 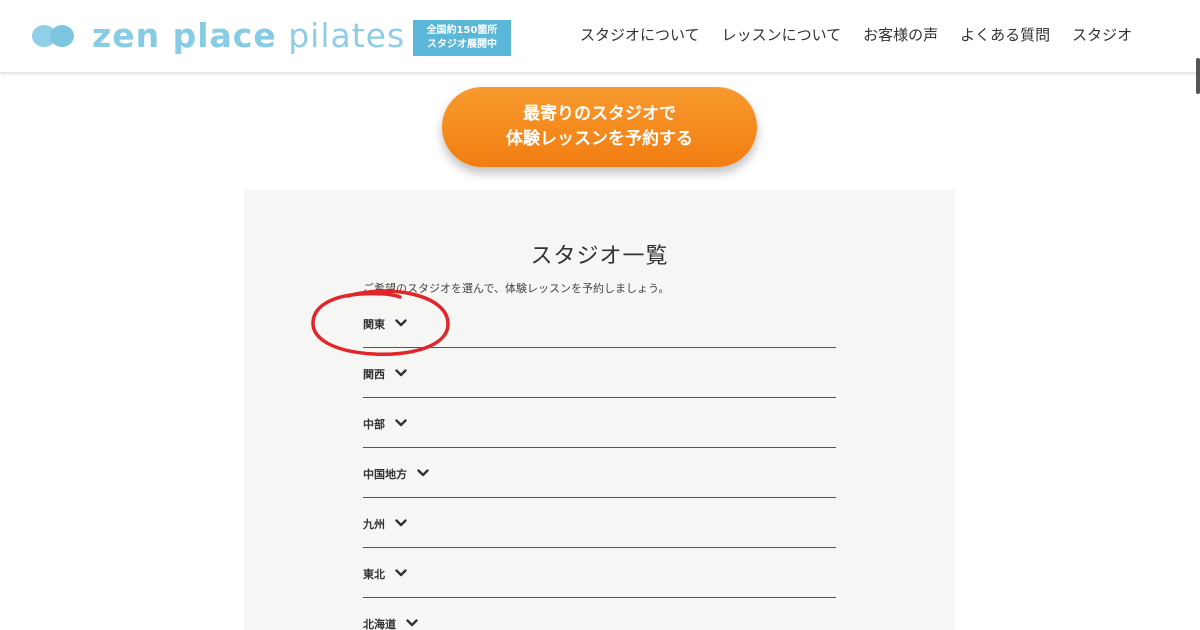 I want to click on region-label-chugoku: 中国地方, so click(x=397, y=474).